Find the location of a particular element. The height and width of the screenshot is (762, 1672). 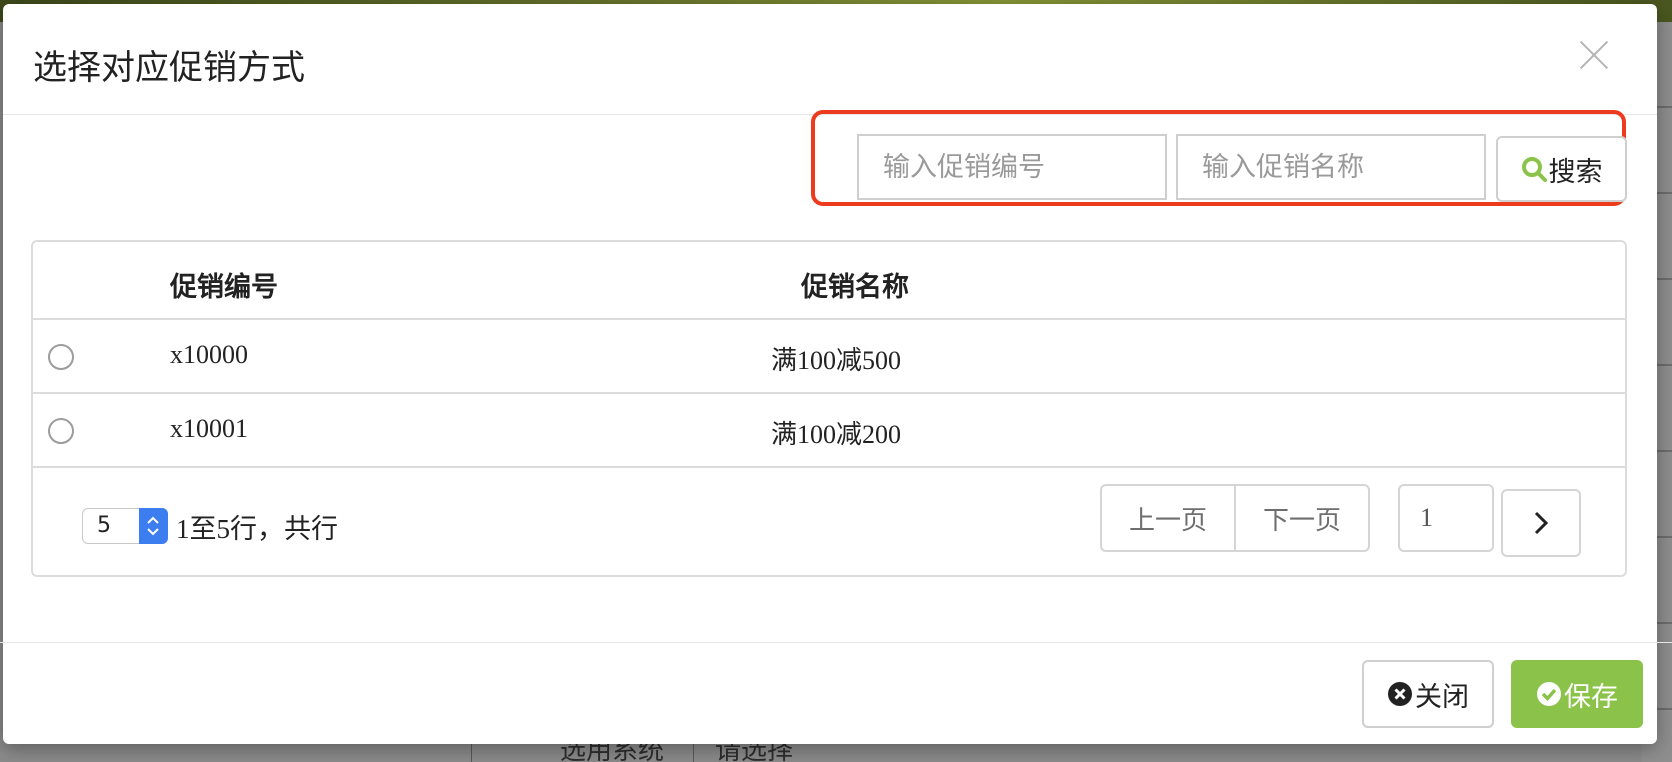

footer-divider is located at coordinates (836, 642).